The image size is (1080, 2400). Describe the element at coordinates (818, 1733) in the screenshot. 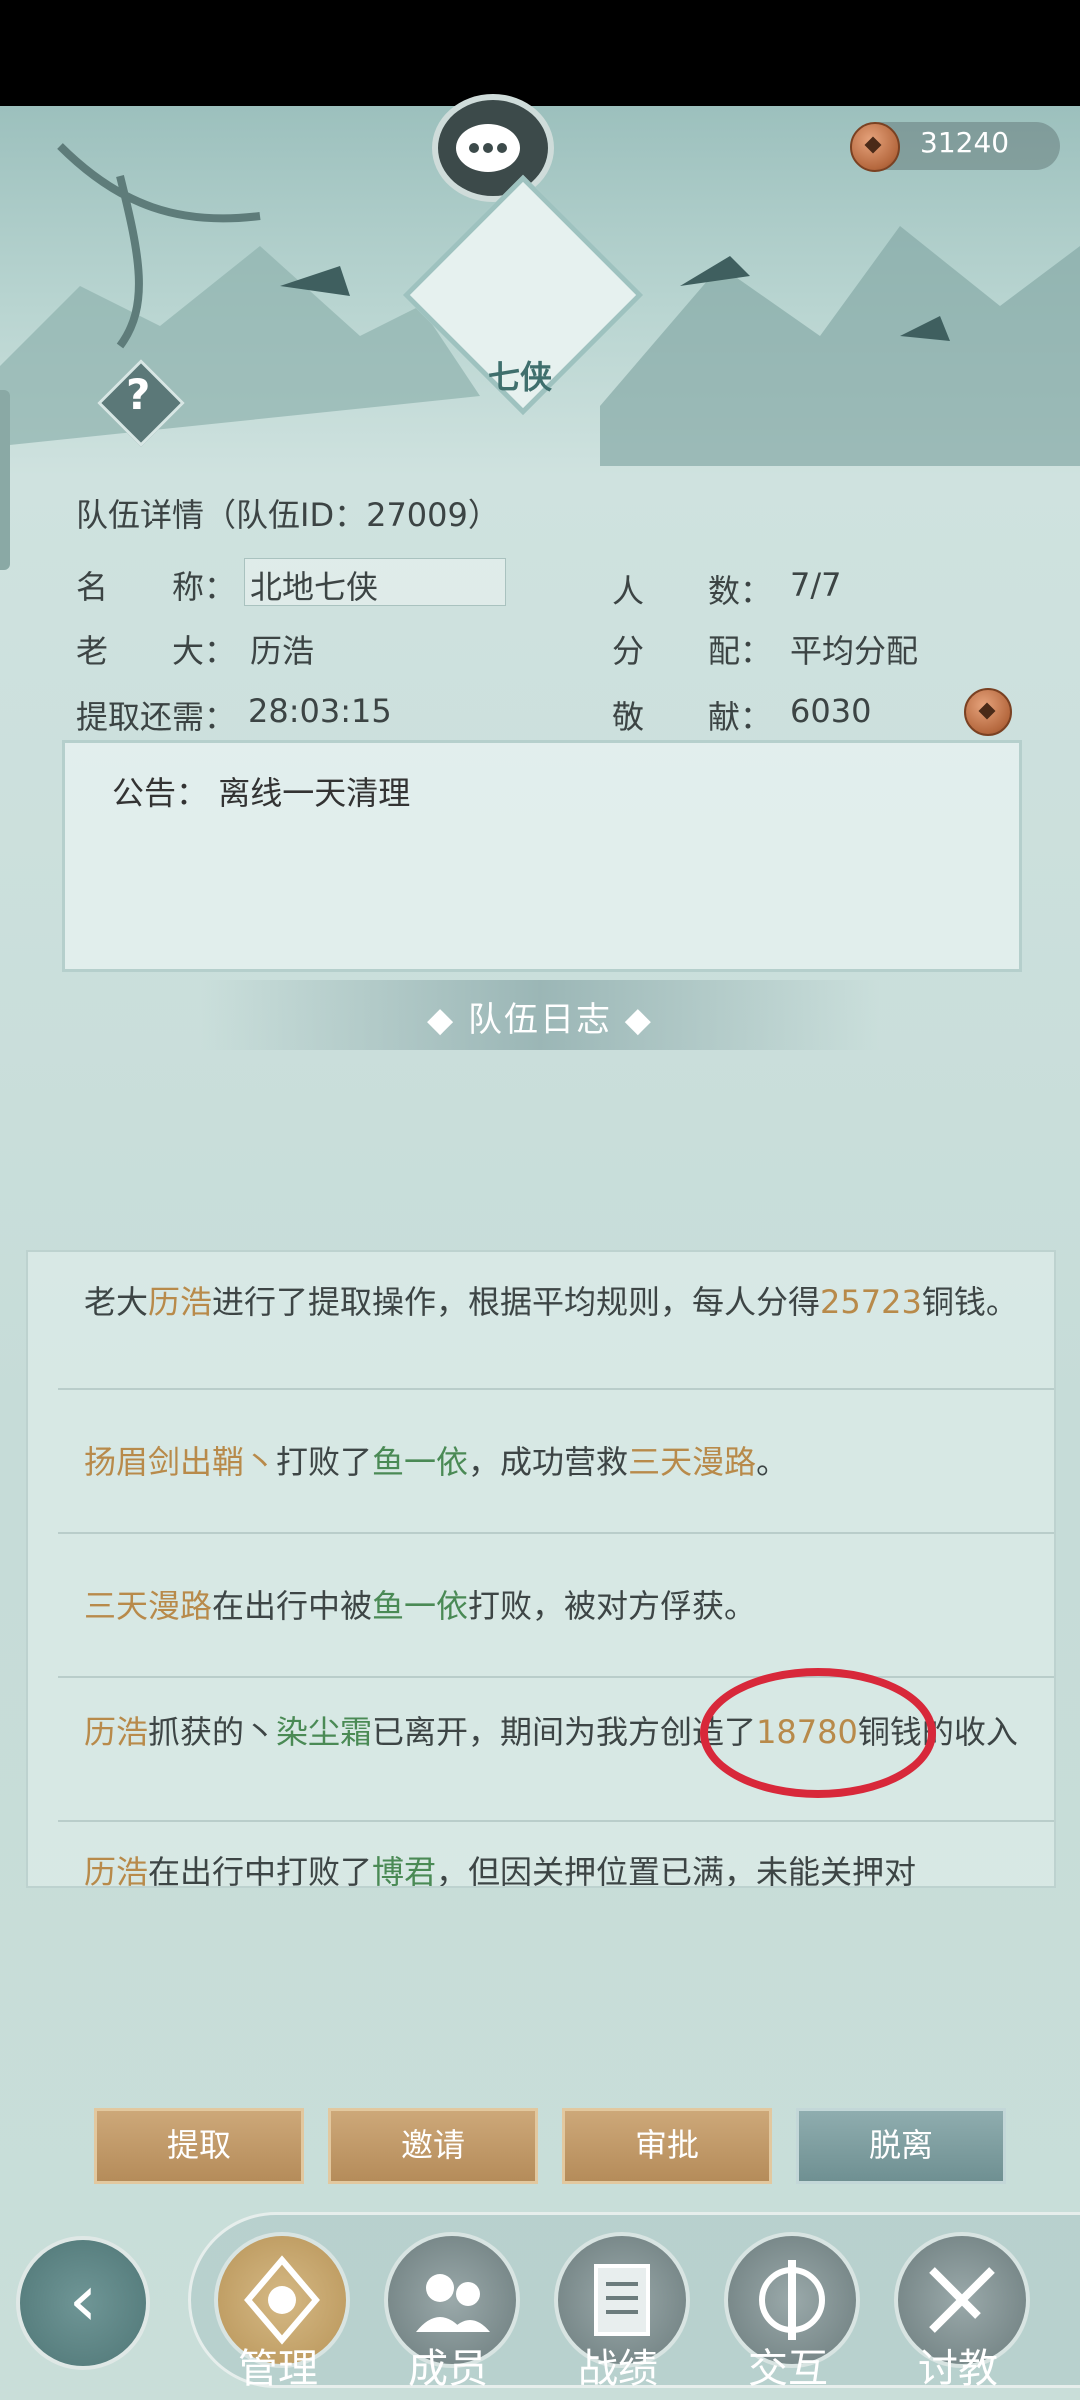

I see `annotation-circle` at that location.